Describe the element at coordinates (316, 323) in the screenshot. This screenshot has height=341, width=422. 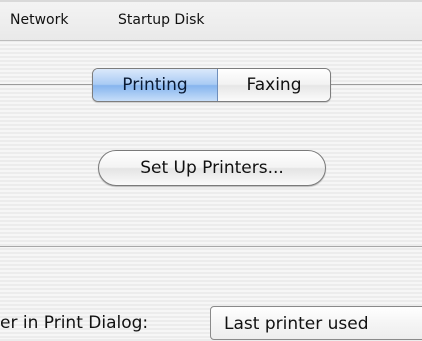
I see `selected-printer-popup: Last printer used` at that location.